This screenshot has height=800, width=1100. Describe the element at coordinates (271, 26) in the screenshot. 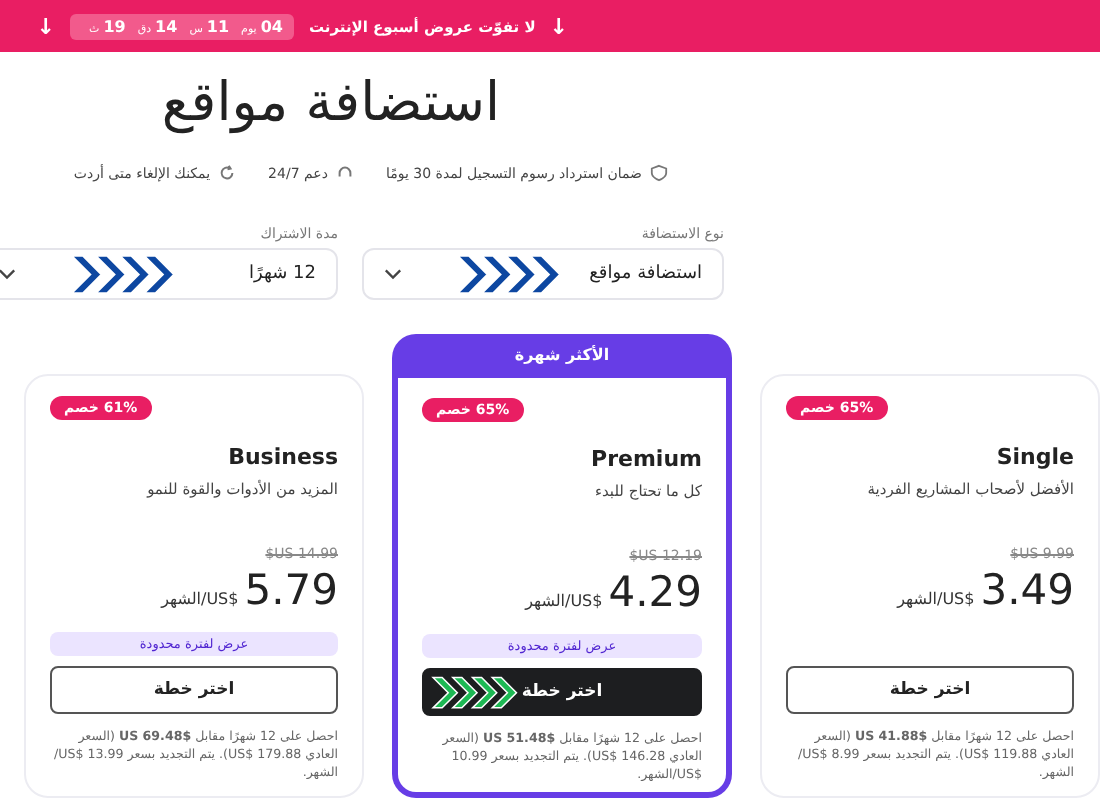

I see `countdown-value: 04` at that location.